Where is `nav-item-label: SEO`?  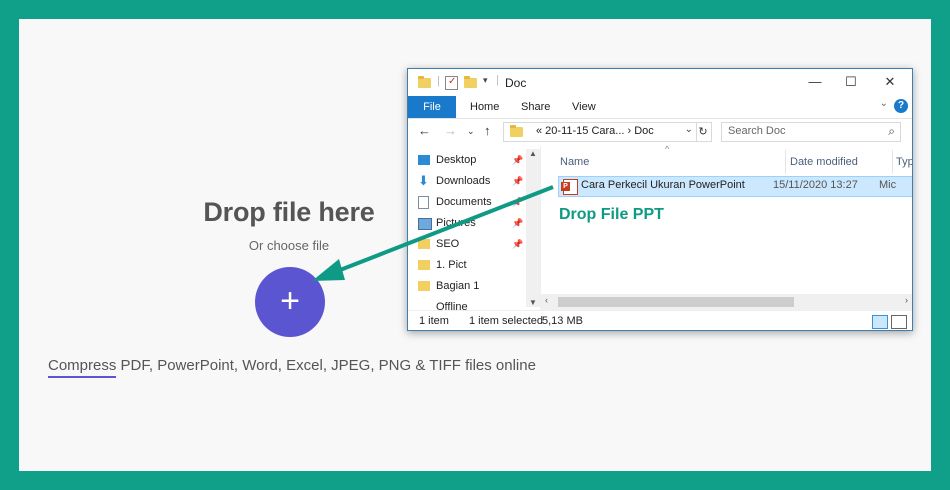 nav-item-label: SEO is located at coordinates (448, 244).